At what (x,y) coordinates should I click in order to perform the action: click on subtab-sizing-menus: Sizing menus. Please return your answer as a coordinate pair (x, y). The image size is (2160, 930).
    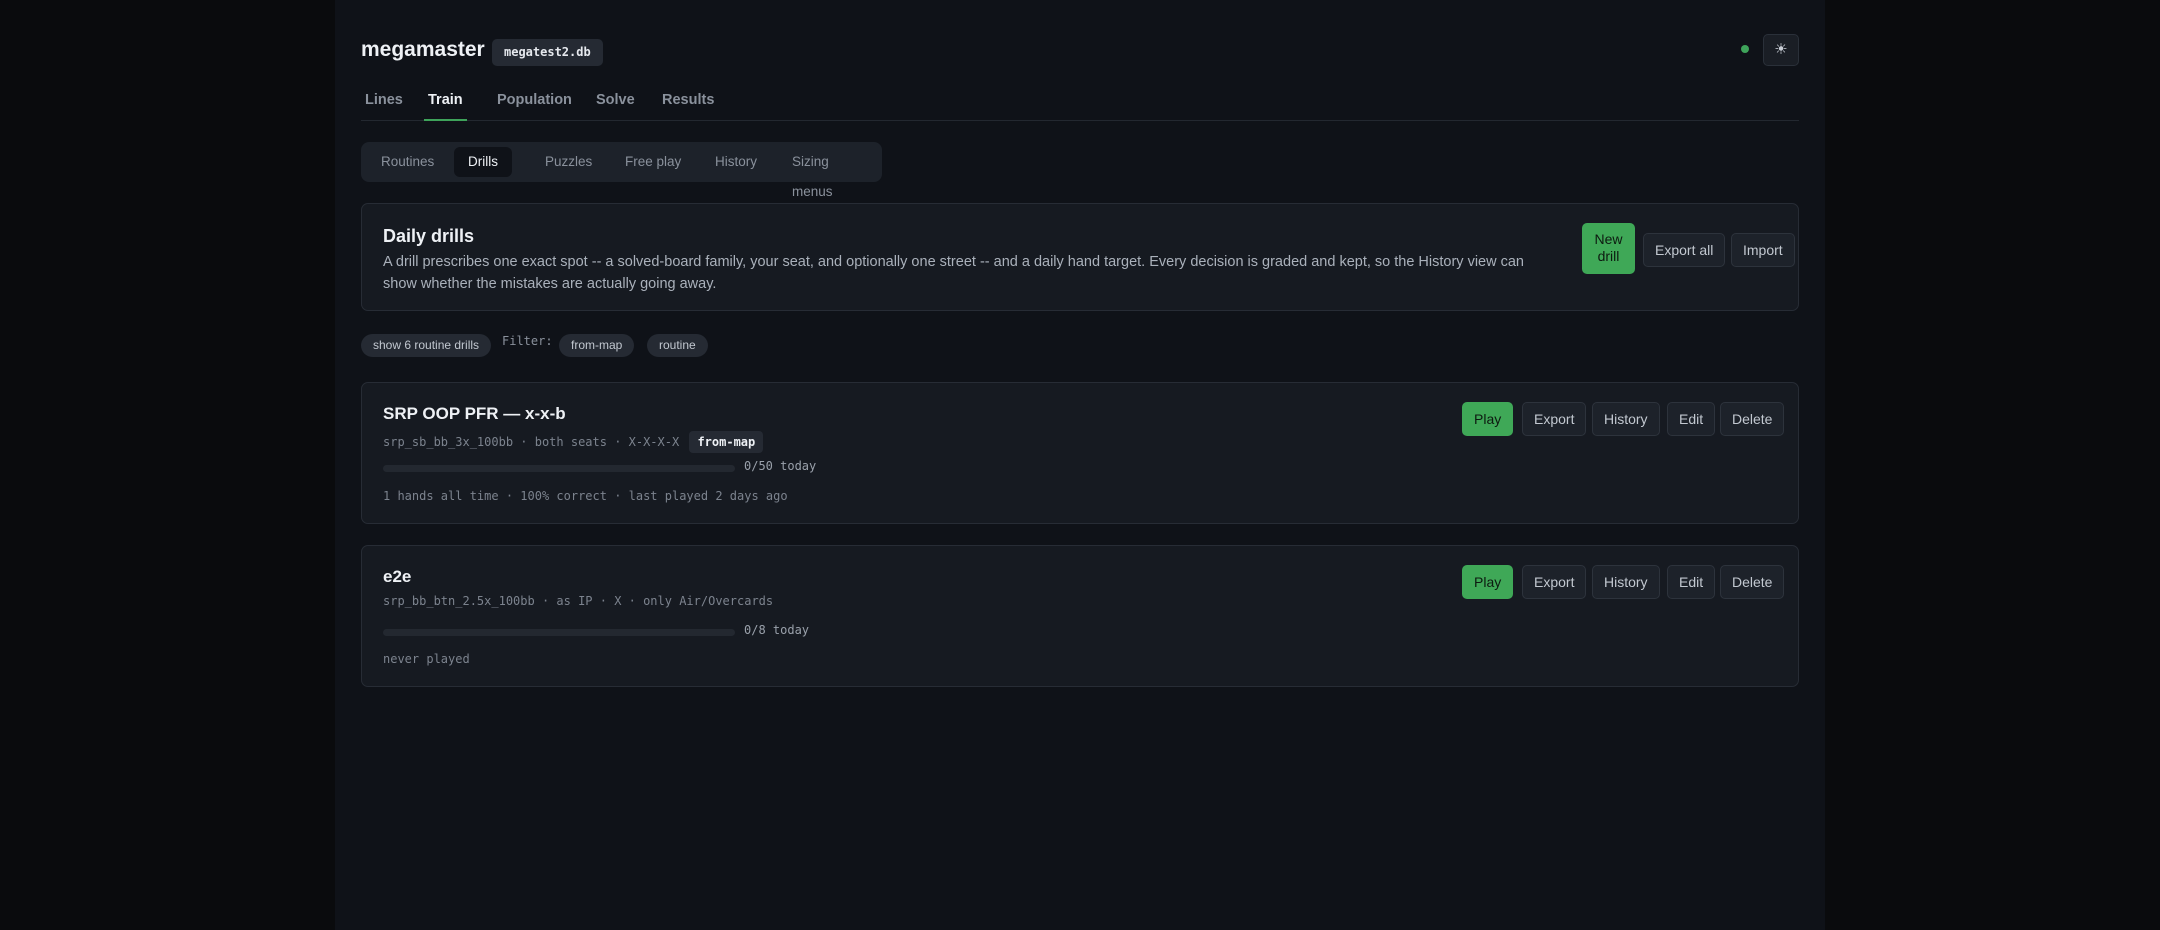
    Looking at the image, I should click on (830, 173).